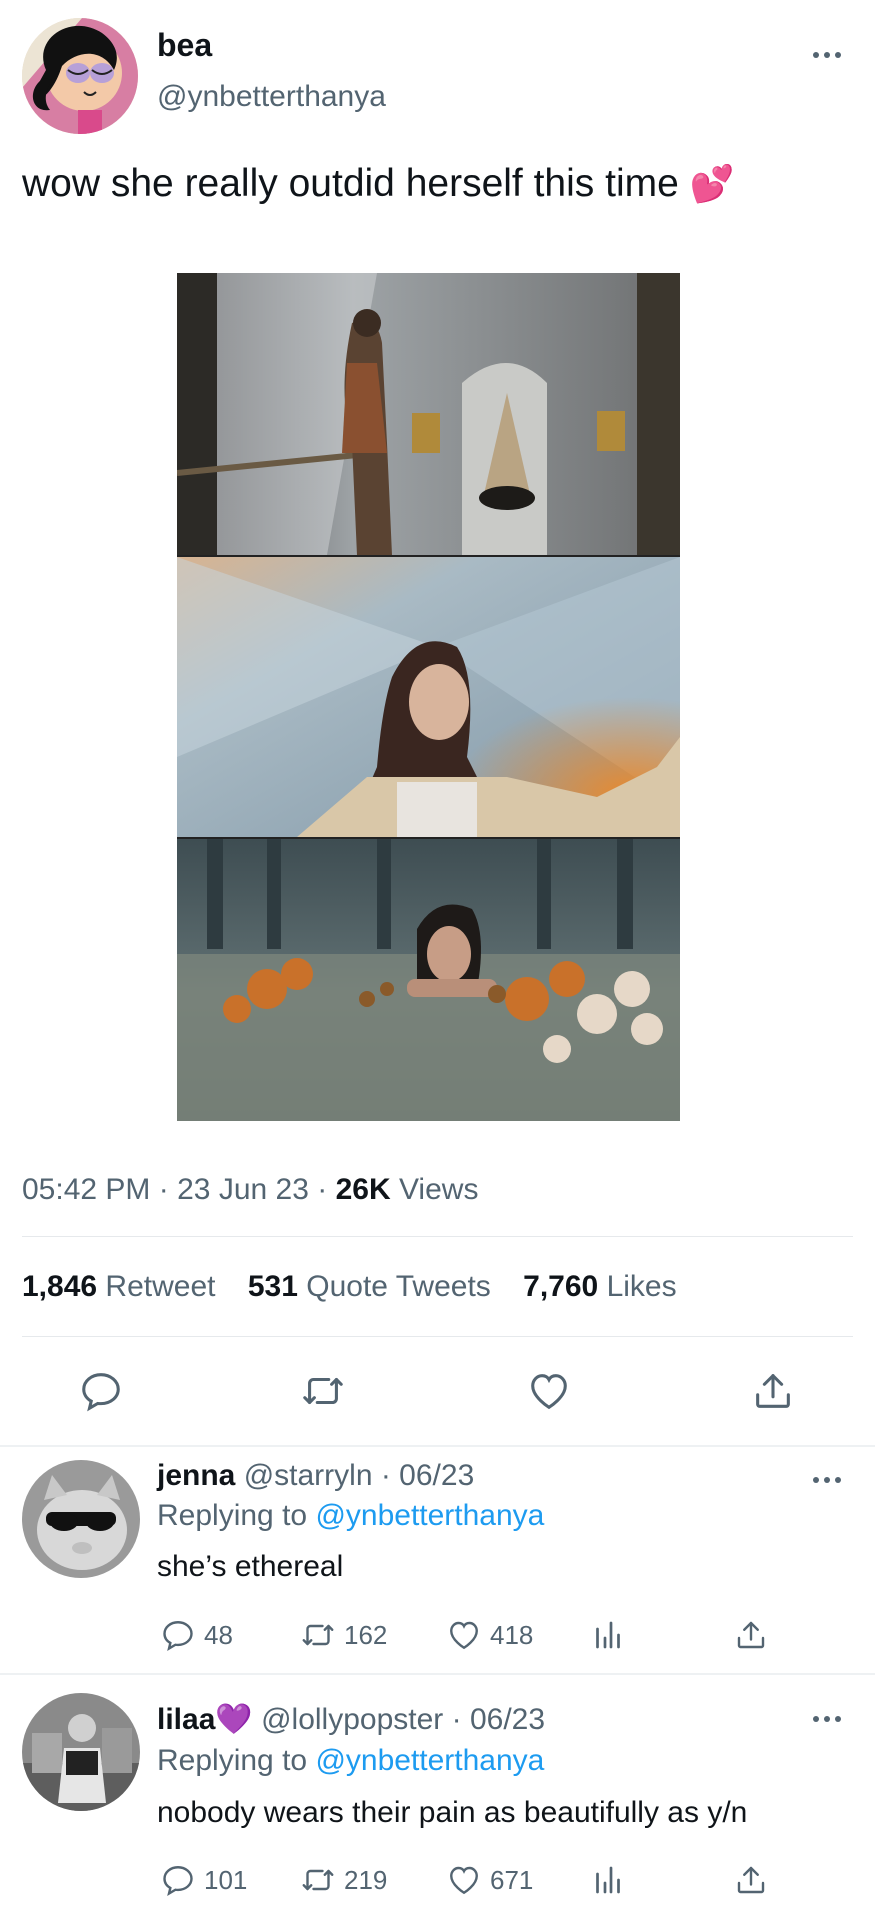 The width and height of the screenshot is (875, 1920). What do you see at coordinates (438, 1189) in the screenshot?
I see `views-label: Views` at bounding box center [438, 1189].